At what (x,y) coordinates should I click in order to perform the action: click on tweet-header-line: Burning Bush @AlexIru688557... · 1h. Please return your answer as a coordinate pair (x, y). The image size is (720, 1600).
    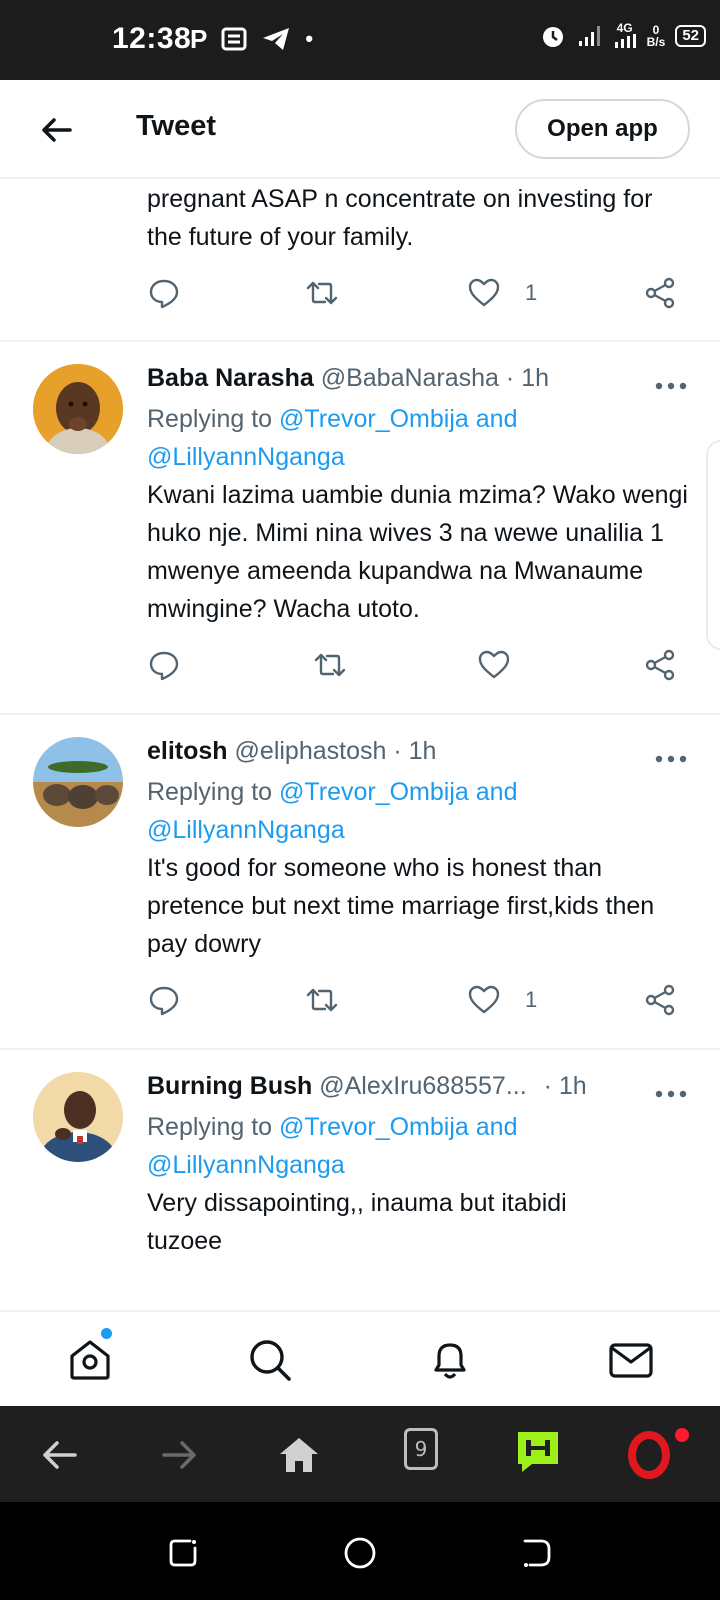
    Looking at the image, I should click on (367, 1086).